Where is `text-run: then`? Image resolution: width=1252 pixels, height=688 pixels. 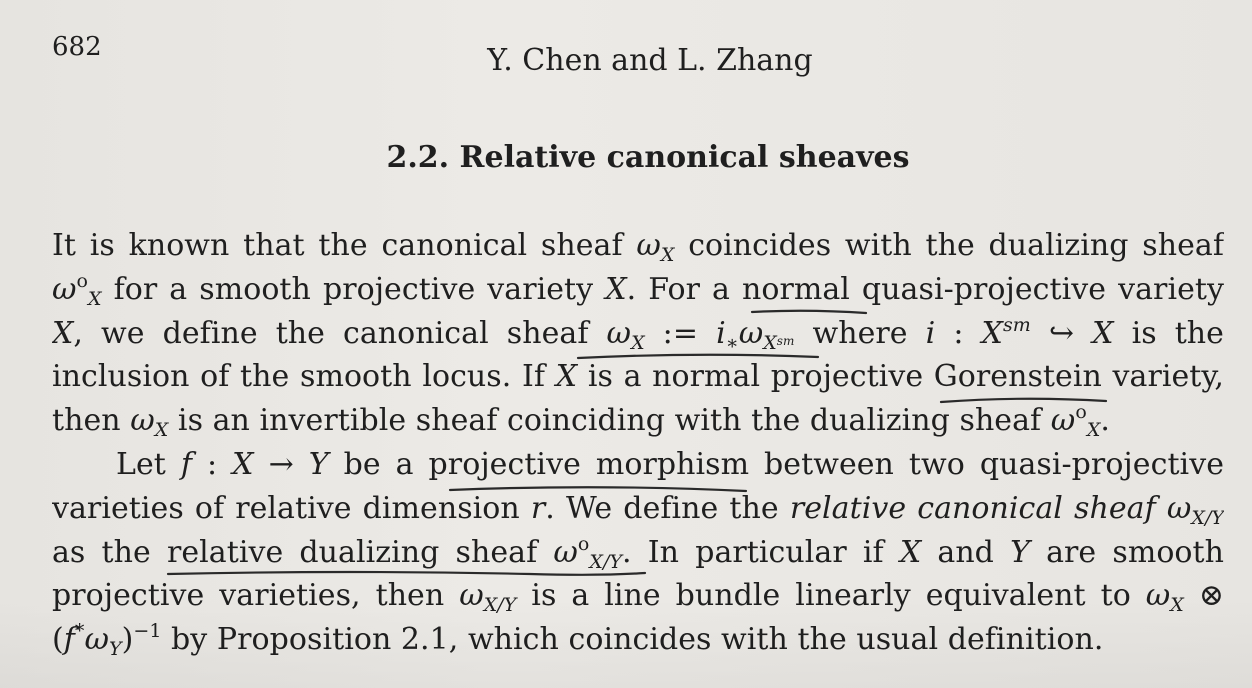 text-run: then is located at coordinates (91, 421).